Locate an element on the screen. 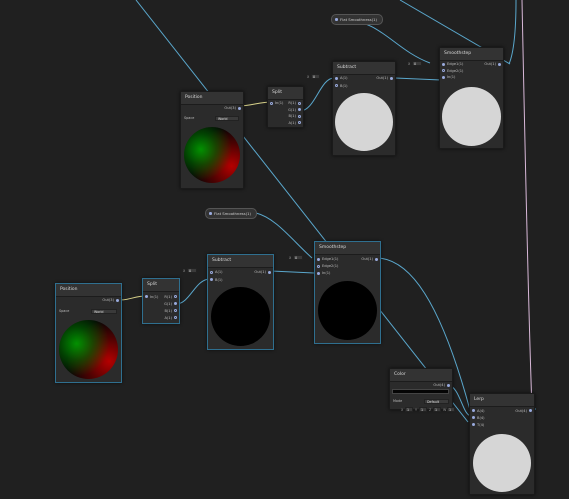  output-port-label: R(1) is located at coordinates (168, 296).